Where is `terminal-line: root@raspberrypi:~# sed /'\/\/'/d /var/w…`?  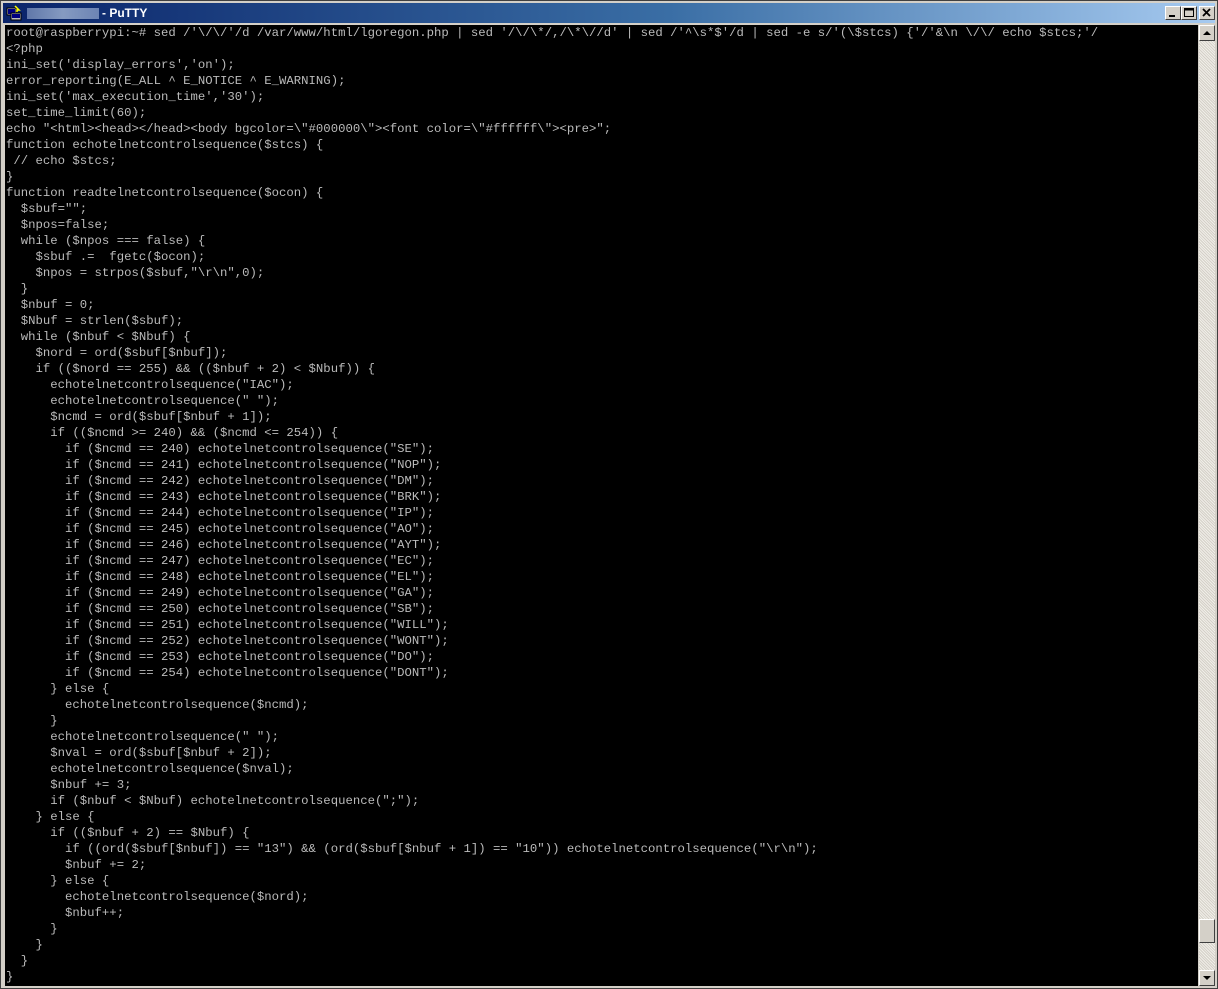 terminal-line: root@raspberrypi:~# sed /'\/\/'/d /var/w… is located at coordinates (552, 33).